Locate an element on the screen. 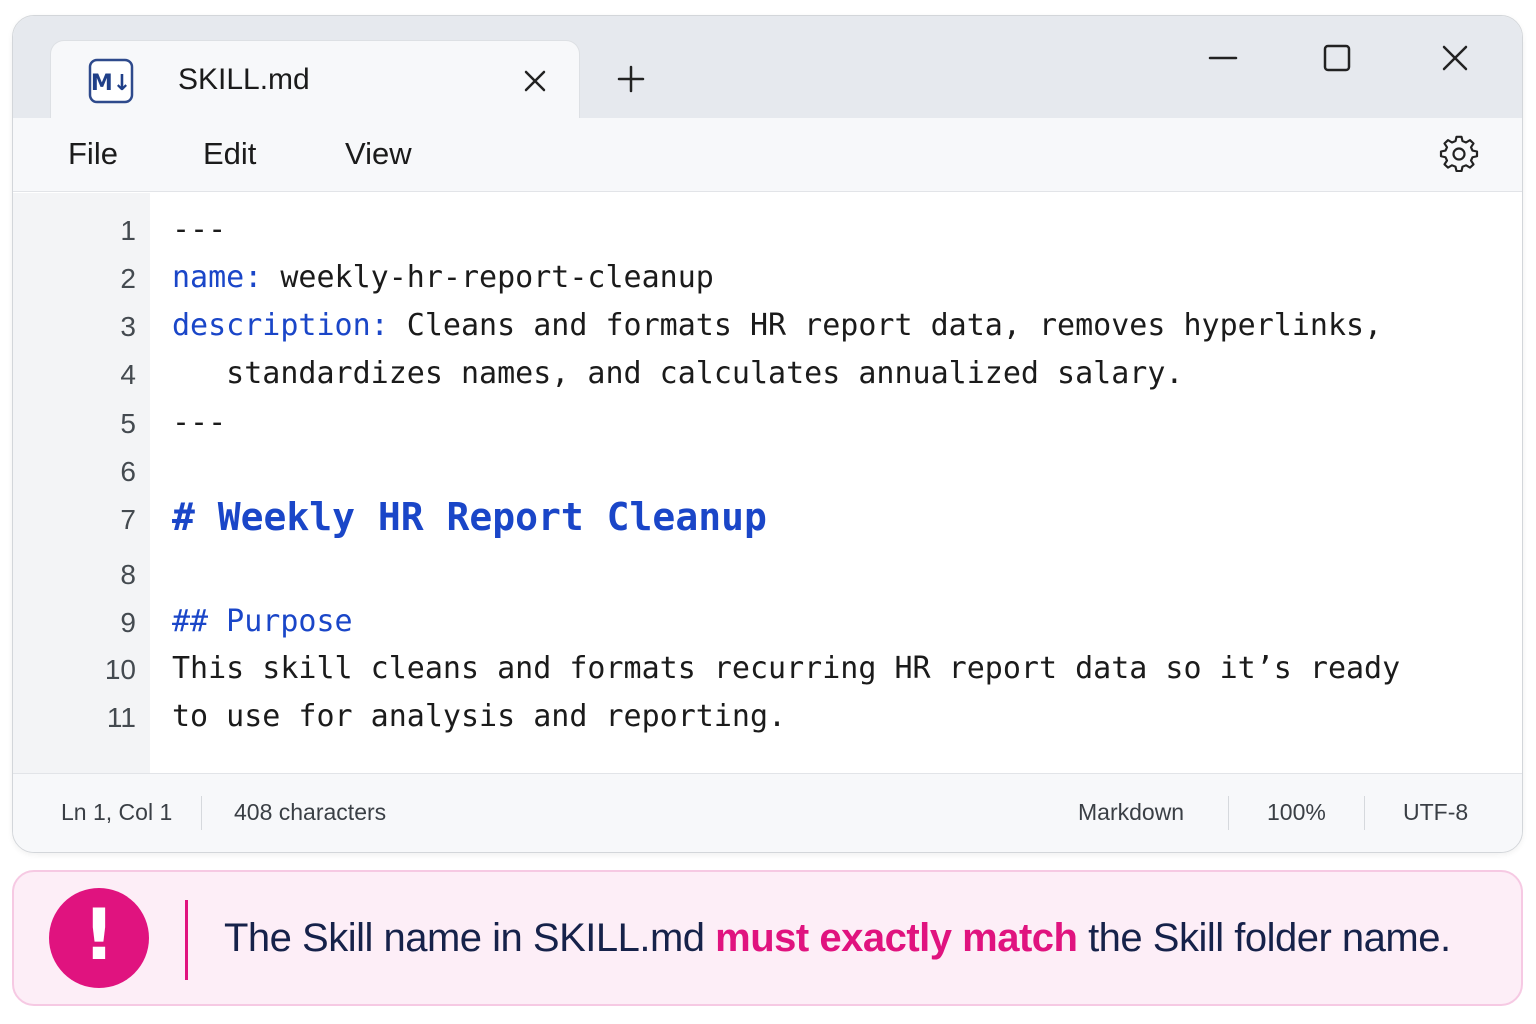 This screenshot has width=1536, height=1024. code-line-2: name: weekly-hr-report-cleanup is located at coordinates (443, 277).